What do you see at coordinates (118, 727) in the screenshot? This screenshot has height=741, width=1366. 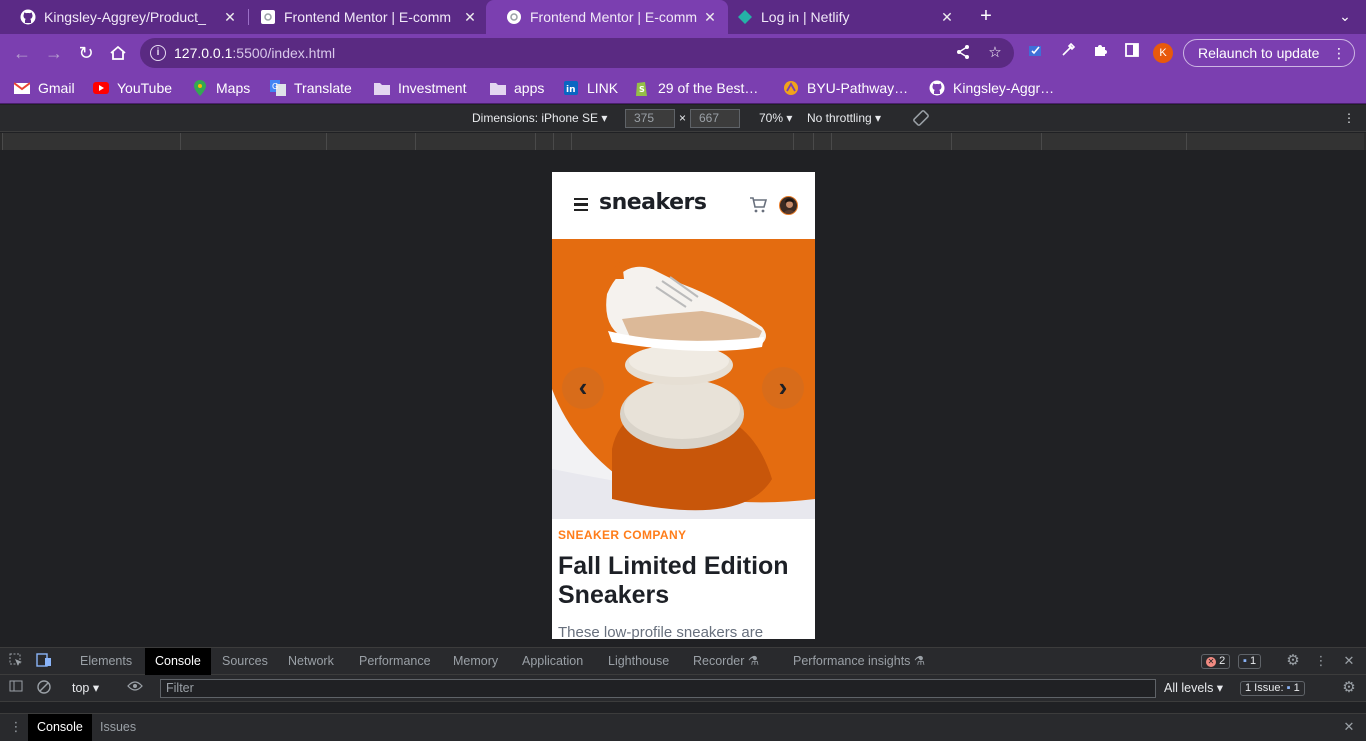 I see `drawer-tab-issues: Issues` at bounding box center [118, 727].